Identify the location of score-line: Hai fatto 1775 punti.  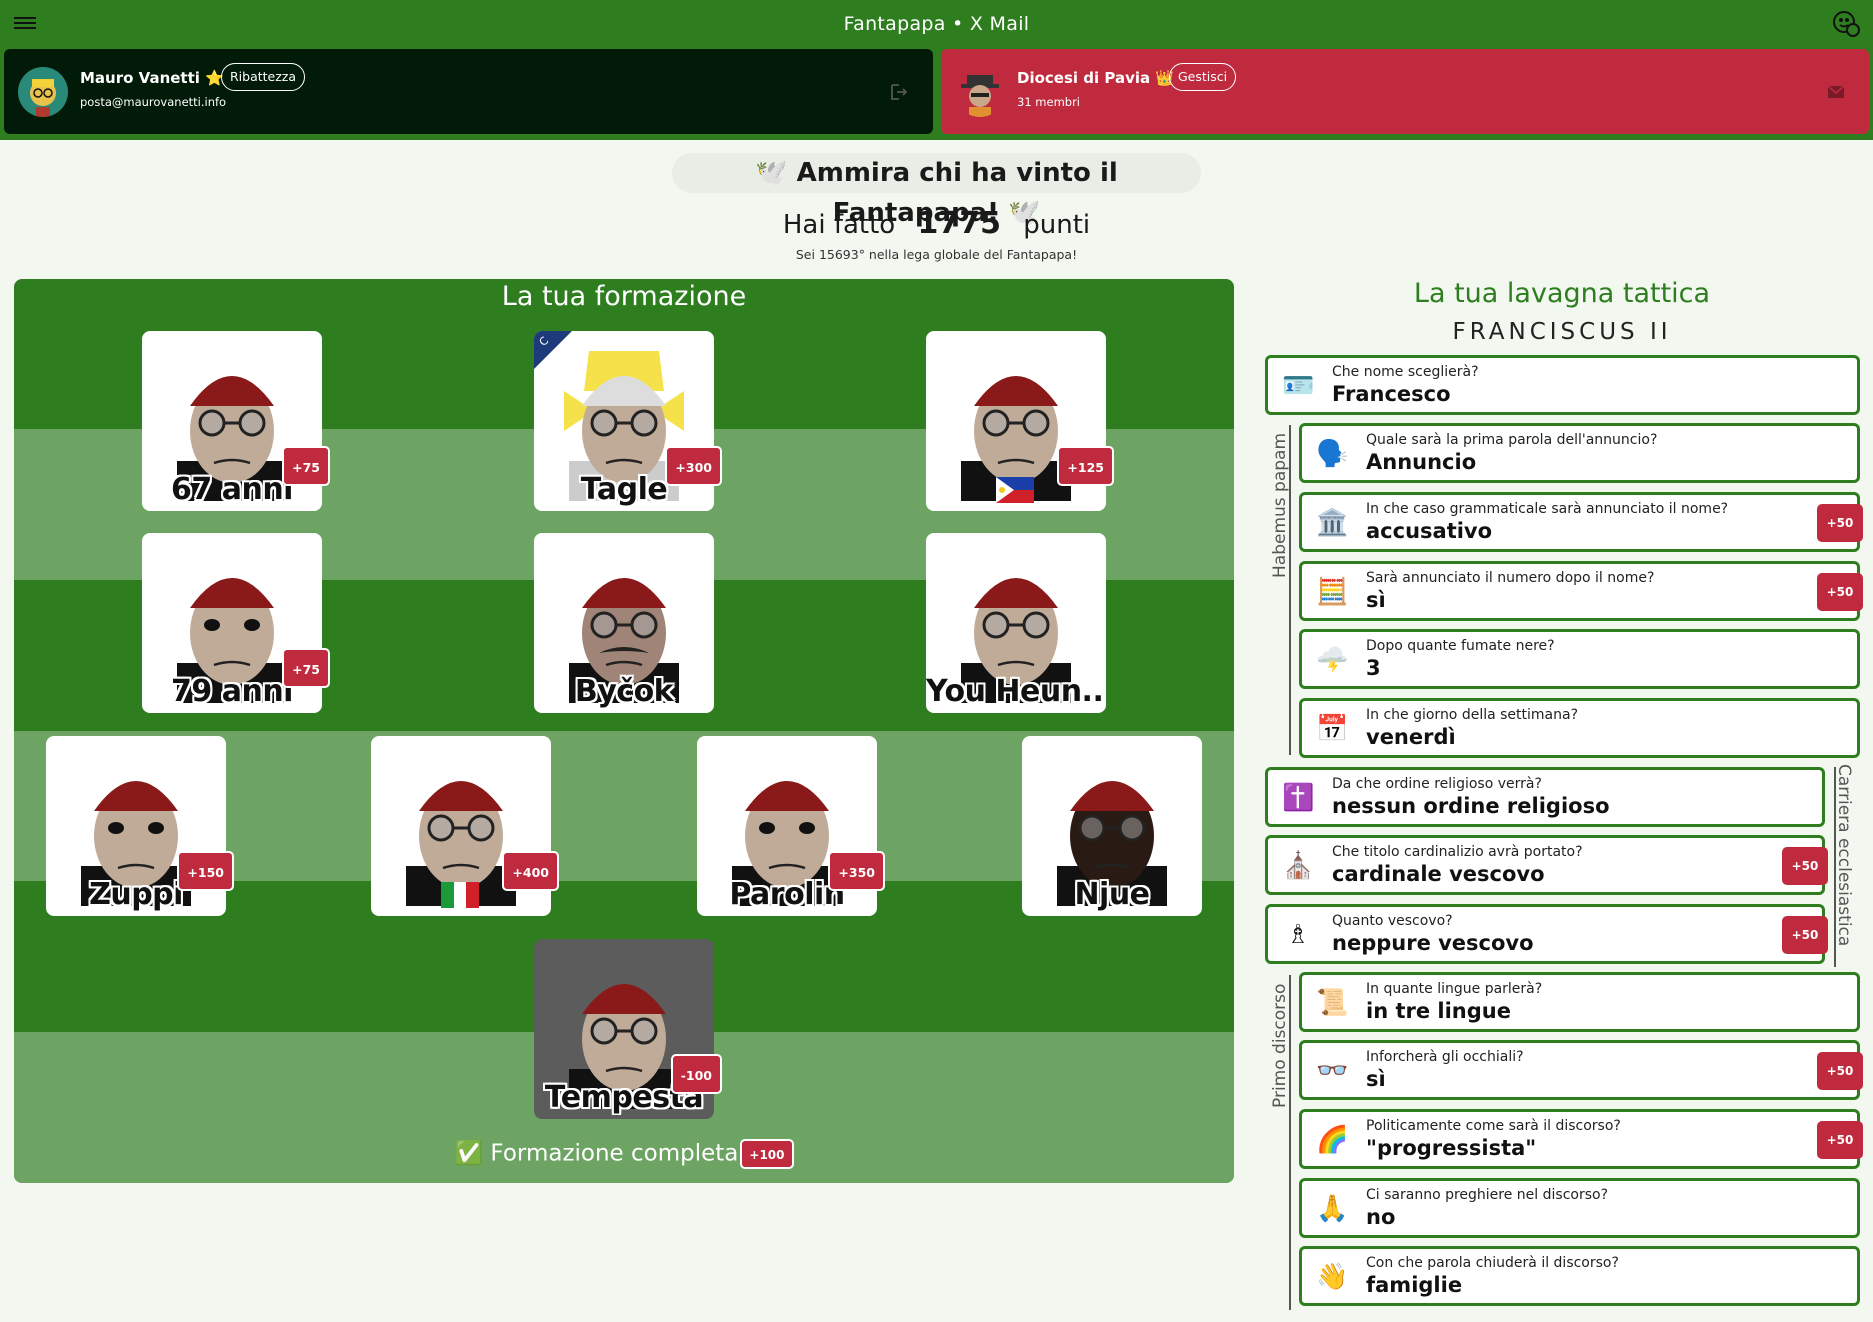
(936, 223).